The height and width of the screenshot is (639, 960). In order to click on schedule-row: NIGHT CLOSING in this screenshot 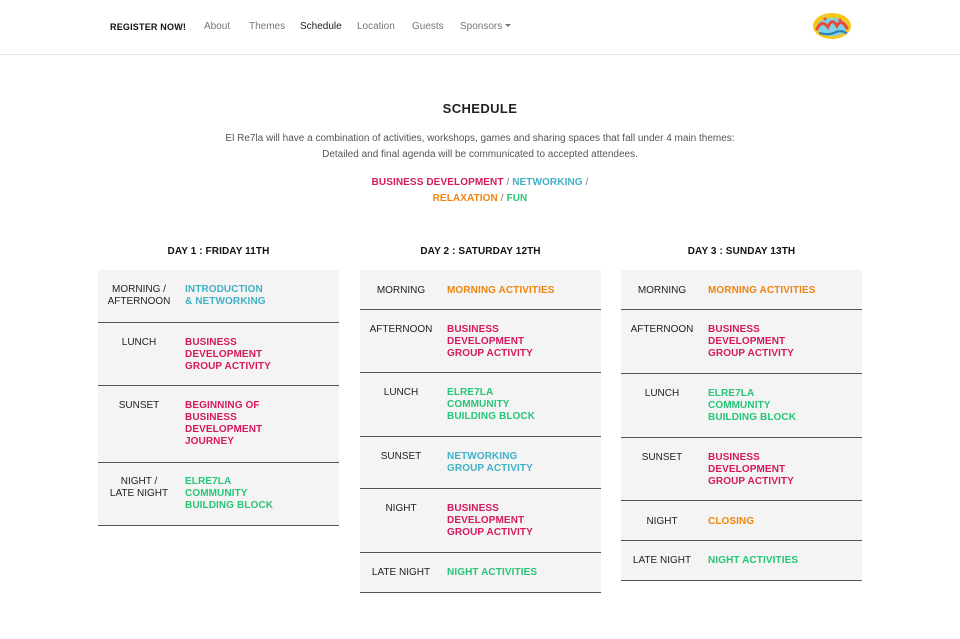, I will do `click(741, 521)`.